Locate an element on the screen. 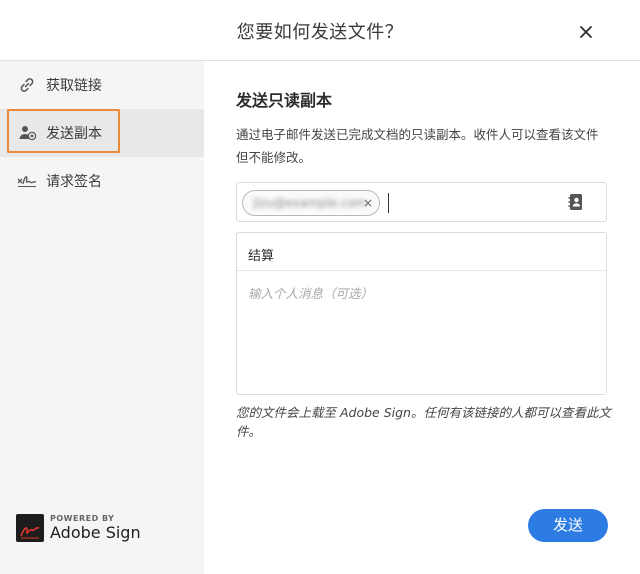 The width and height of the screenshot is (640, 574). adobe-sign-brand: POWERED BY Adobe Sign is located at coordinates (91, 529).